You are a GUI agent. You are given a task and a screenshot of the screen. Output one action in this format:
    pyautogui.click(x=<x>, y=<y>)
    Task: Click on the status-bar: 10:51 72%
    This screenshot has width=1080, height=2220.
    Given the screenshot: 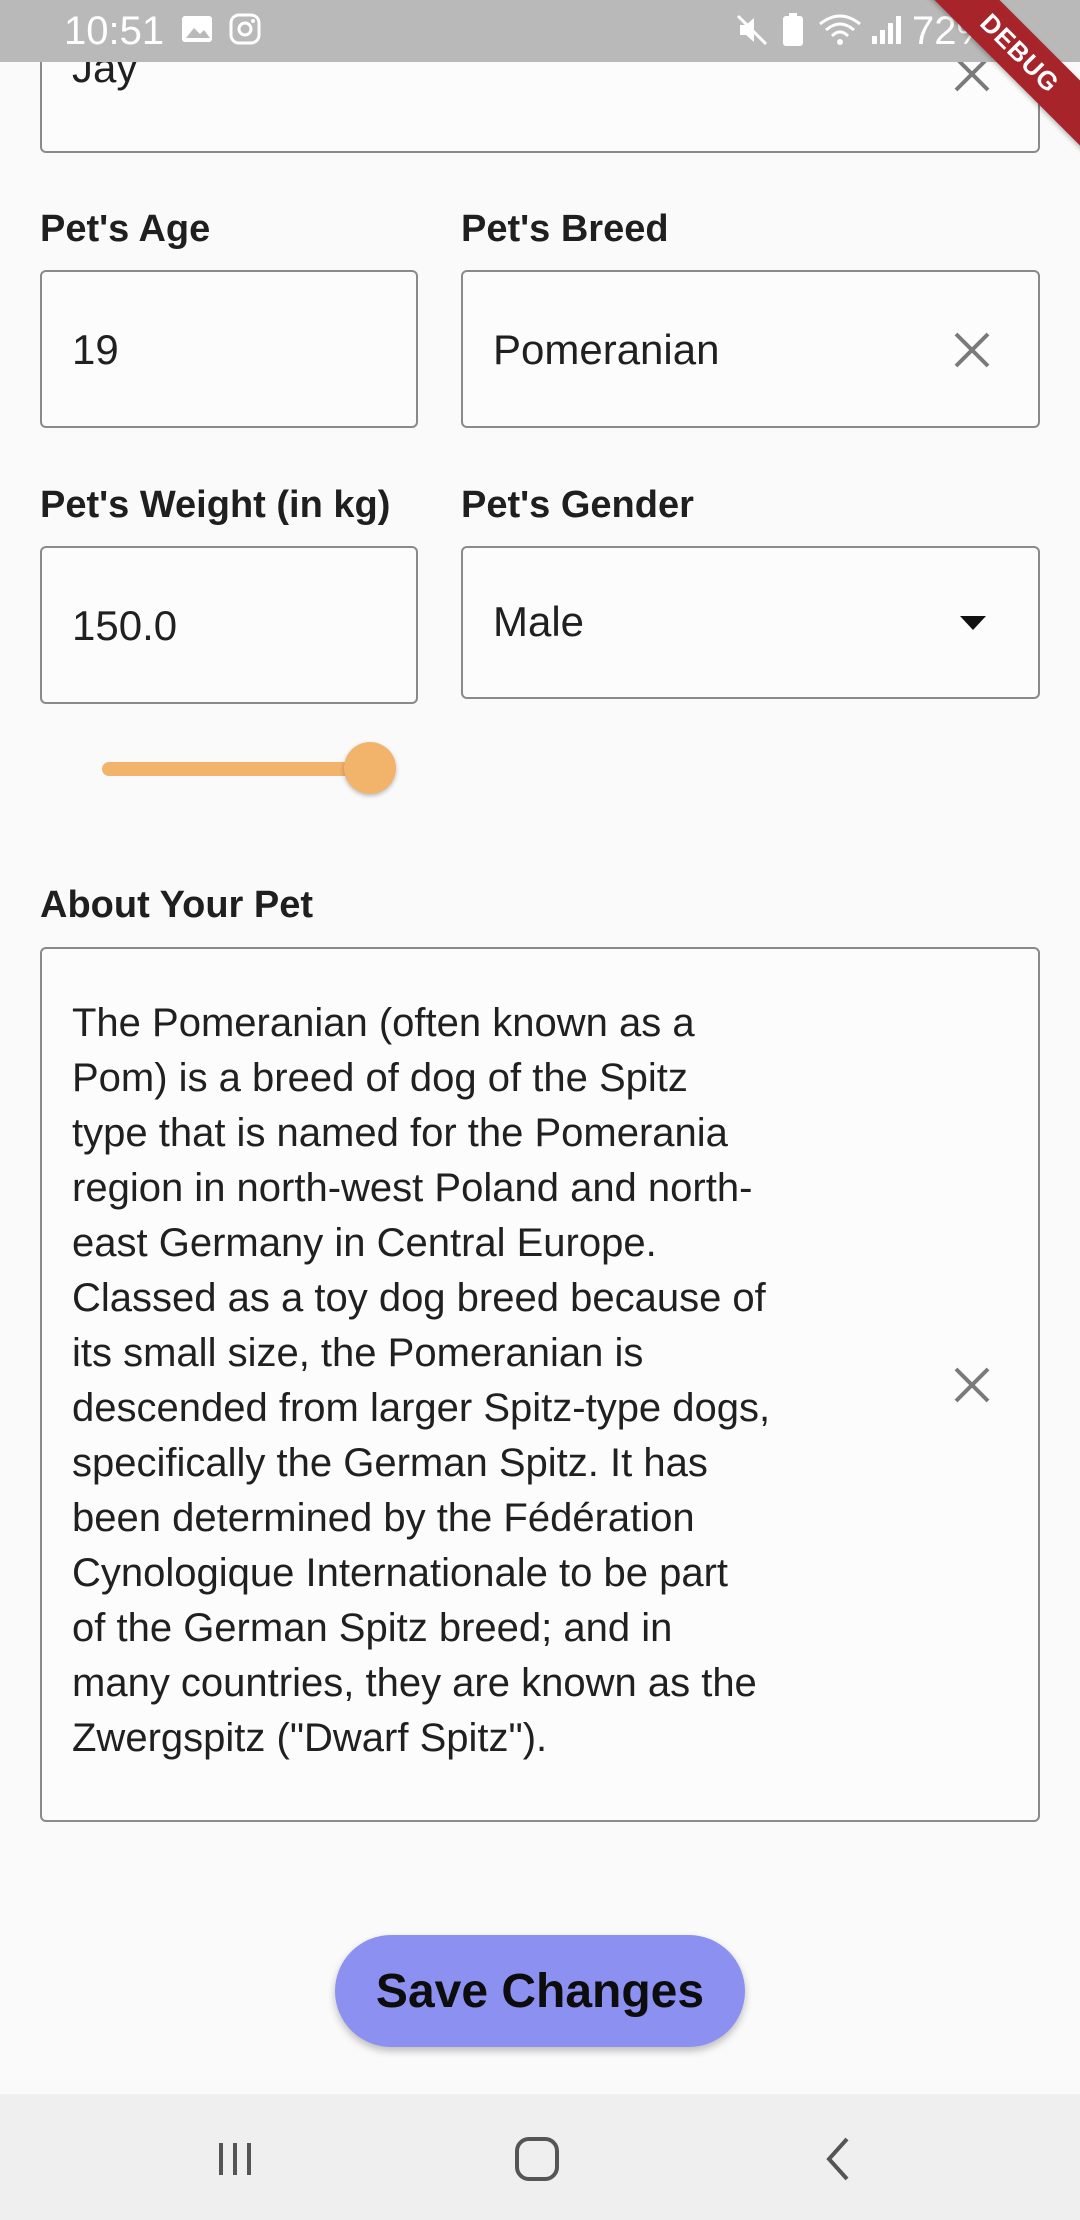 What is the action you would take?
    pyautogui.click(x=540, y=31)
    